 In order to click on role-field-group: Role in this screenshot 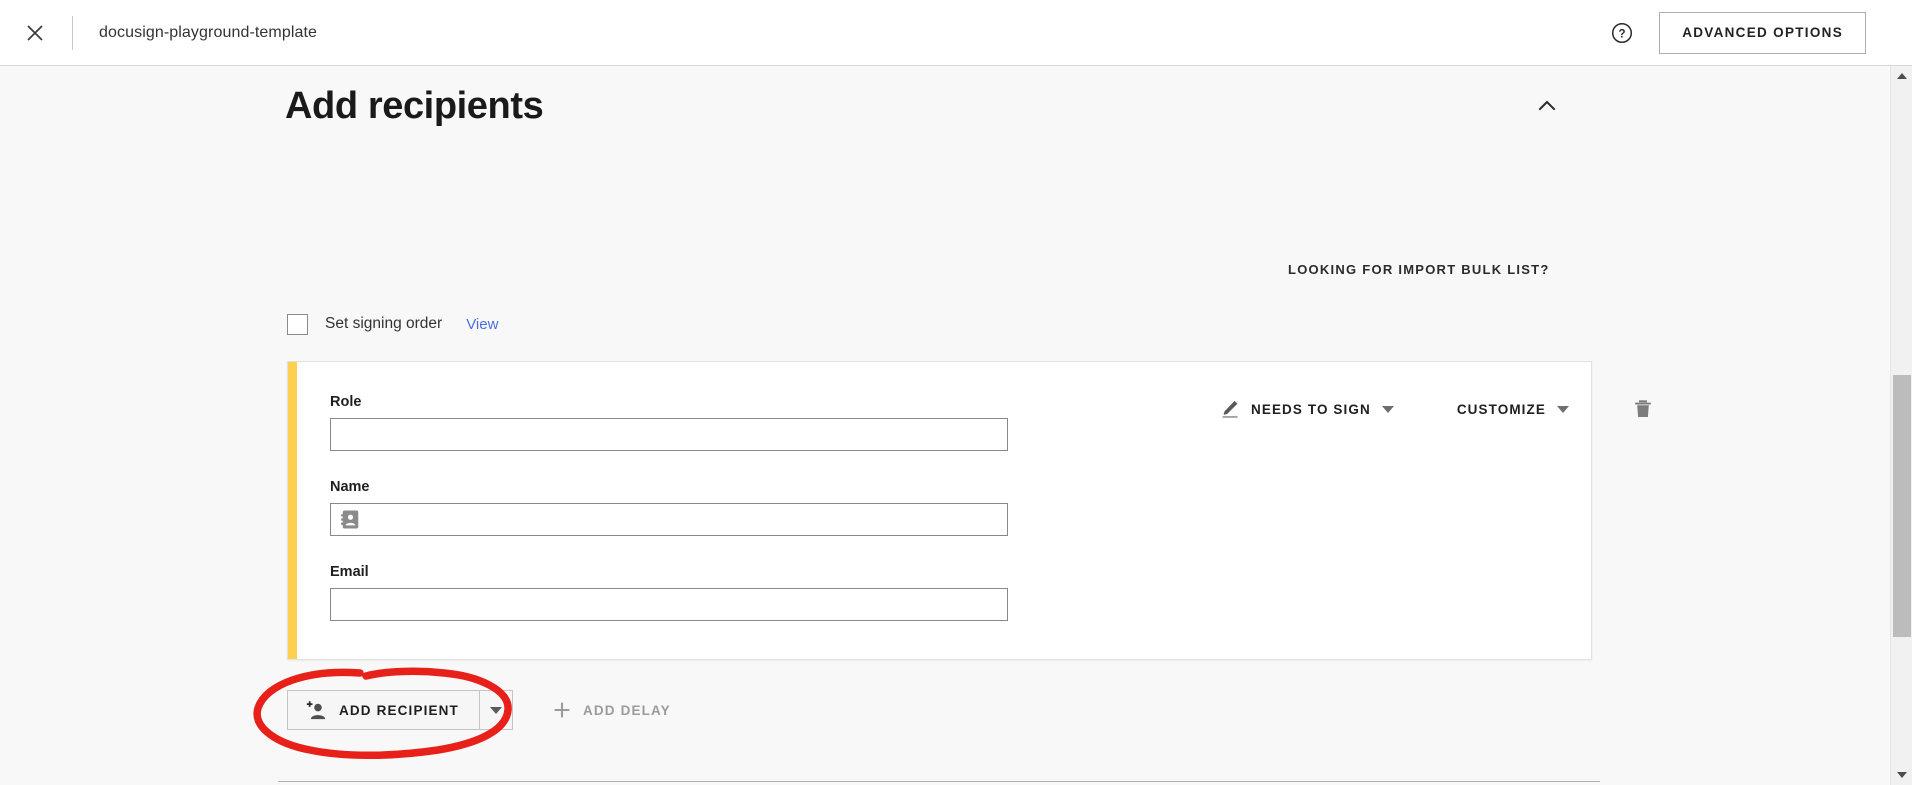, I will do `click(680, 422)`.